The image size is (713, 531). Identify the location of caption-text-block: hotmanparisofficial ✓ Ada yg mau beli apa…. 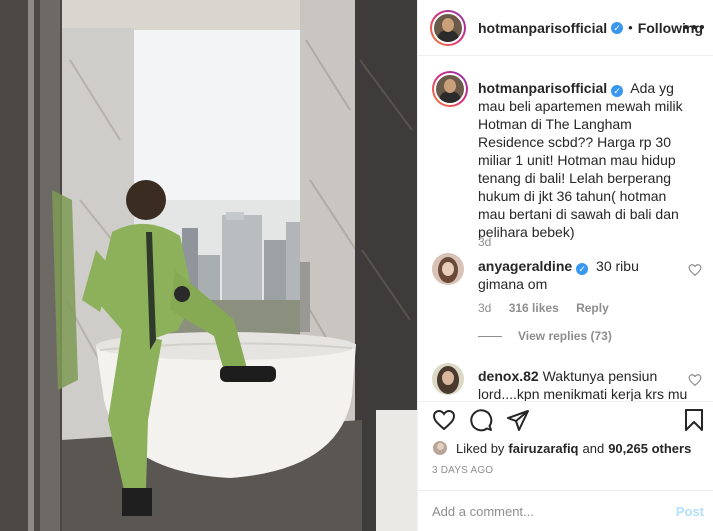
(583, 160).